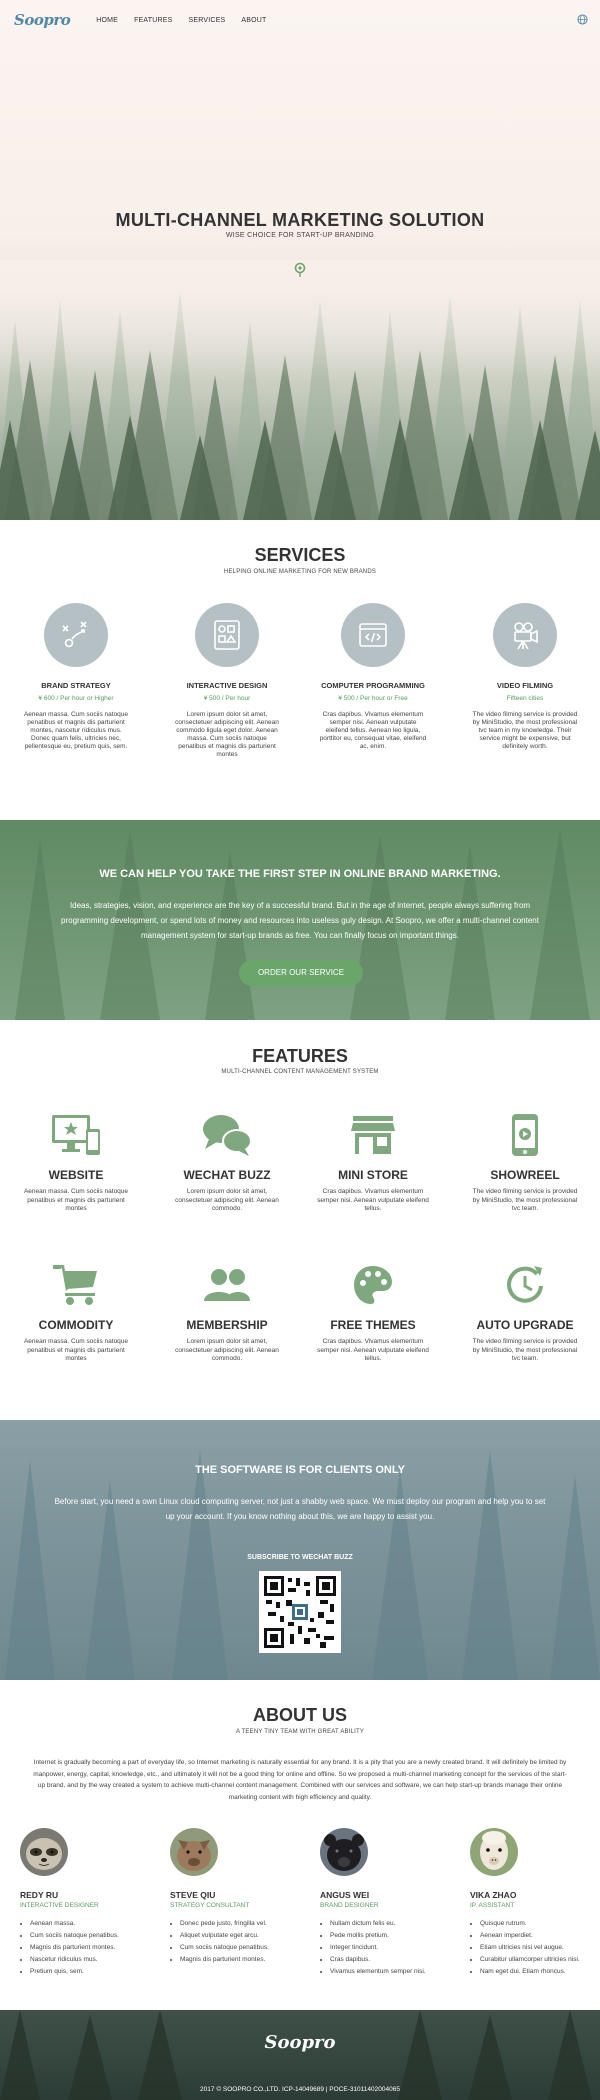 This screenshot has height=2100, width=600. Describe the element at coordinates (253, 20) in the screenshot. I see `nav-about: ABOUT` at that location.